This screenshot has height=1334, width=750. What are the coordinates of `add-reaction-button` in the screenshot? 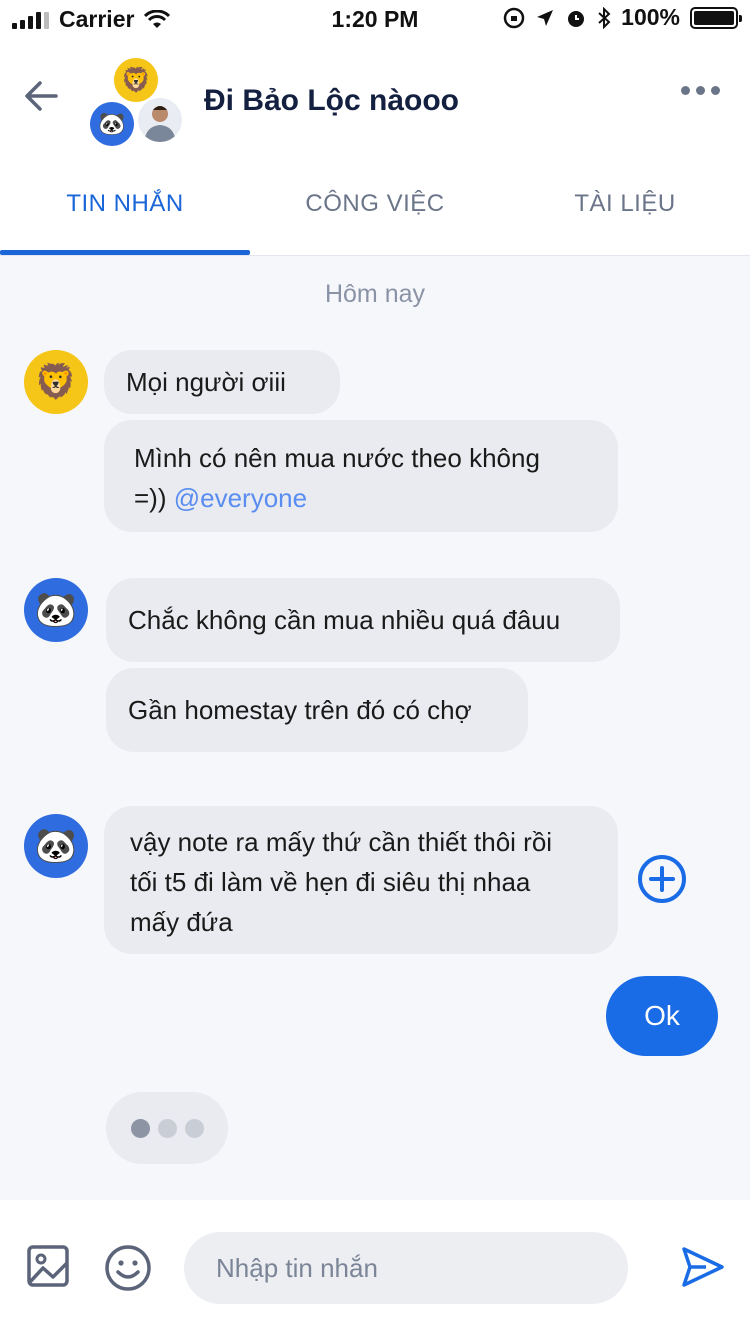 It's located at (662, 879).